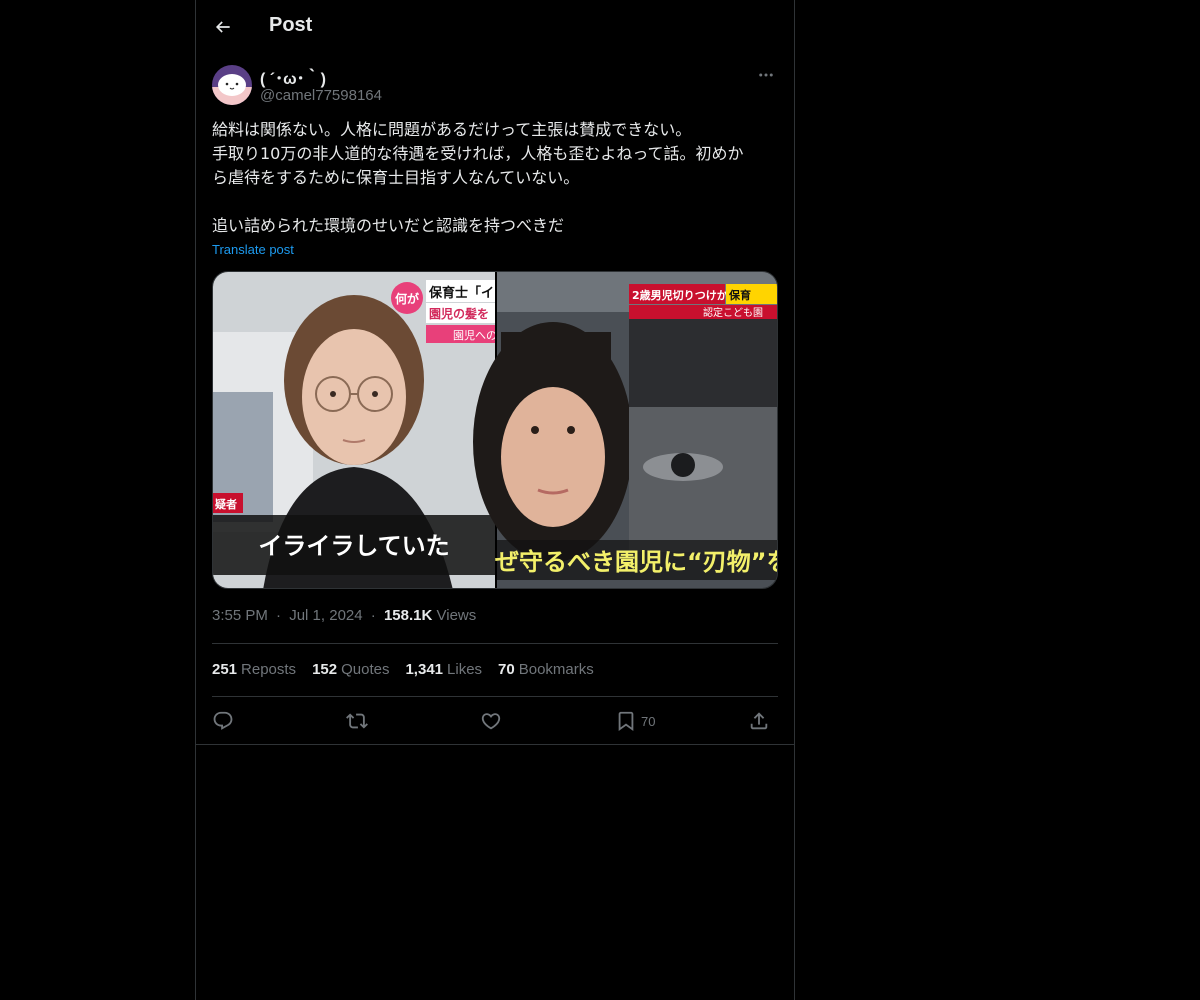 The image size is (1200, 1000). What do you see at coordinates (465, 669) in the screenshot?
I see `stat-label: Likes` at bounding box center [465, 669].